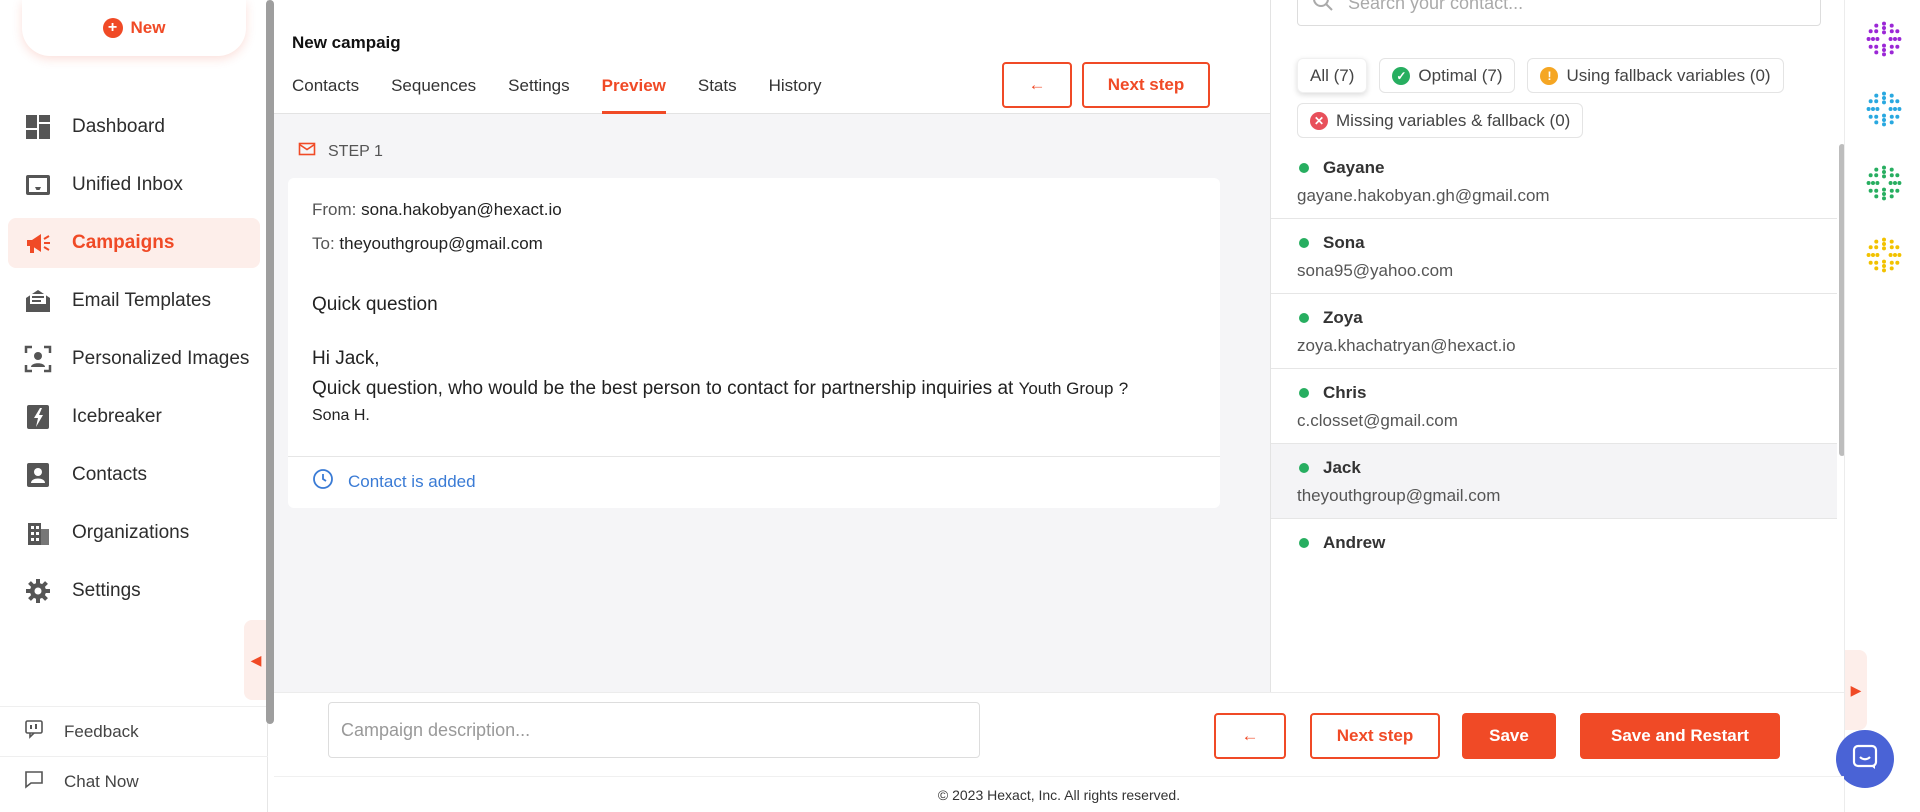 This screenshot has height=812, width=1920. Describe the element at coordinates (1884, 109) in the screenshot. I see `app-blue-icon` at that location.